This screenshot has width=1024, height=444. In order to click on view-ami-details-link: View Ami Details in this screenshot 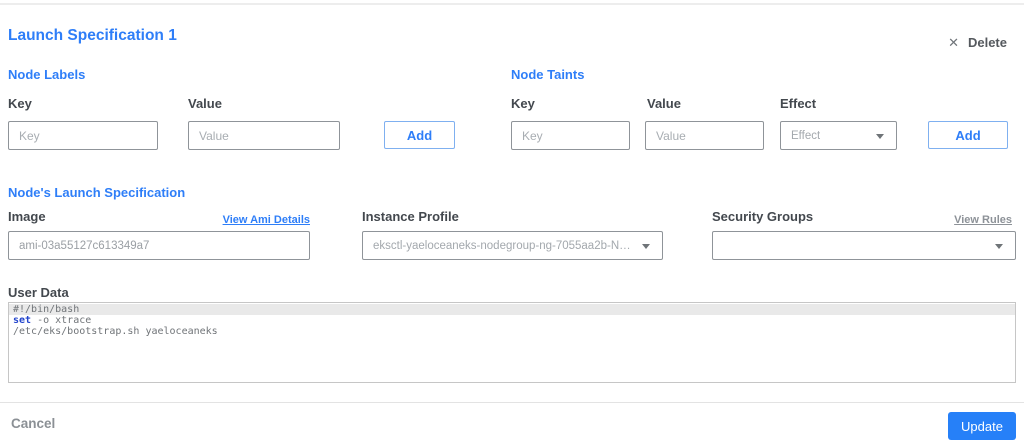, I will do `click(266, 220)`.